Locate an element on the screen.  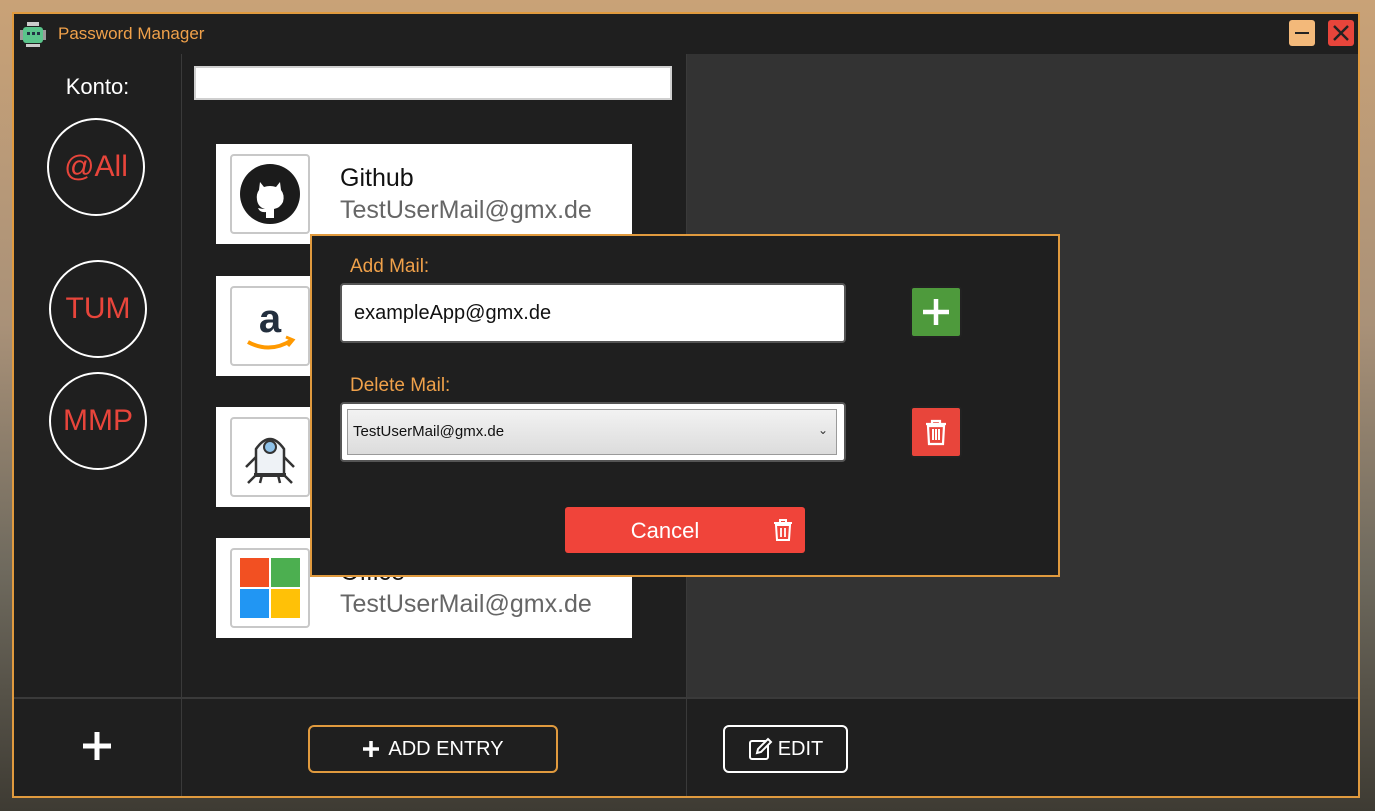
add-entry-button: ADD ENTRY is located at coordinates (433, 749).